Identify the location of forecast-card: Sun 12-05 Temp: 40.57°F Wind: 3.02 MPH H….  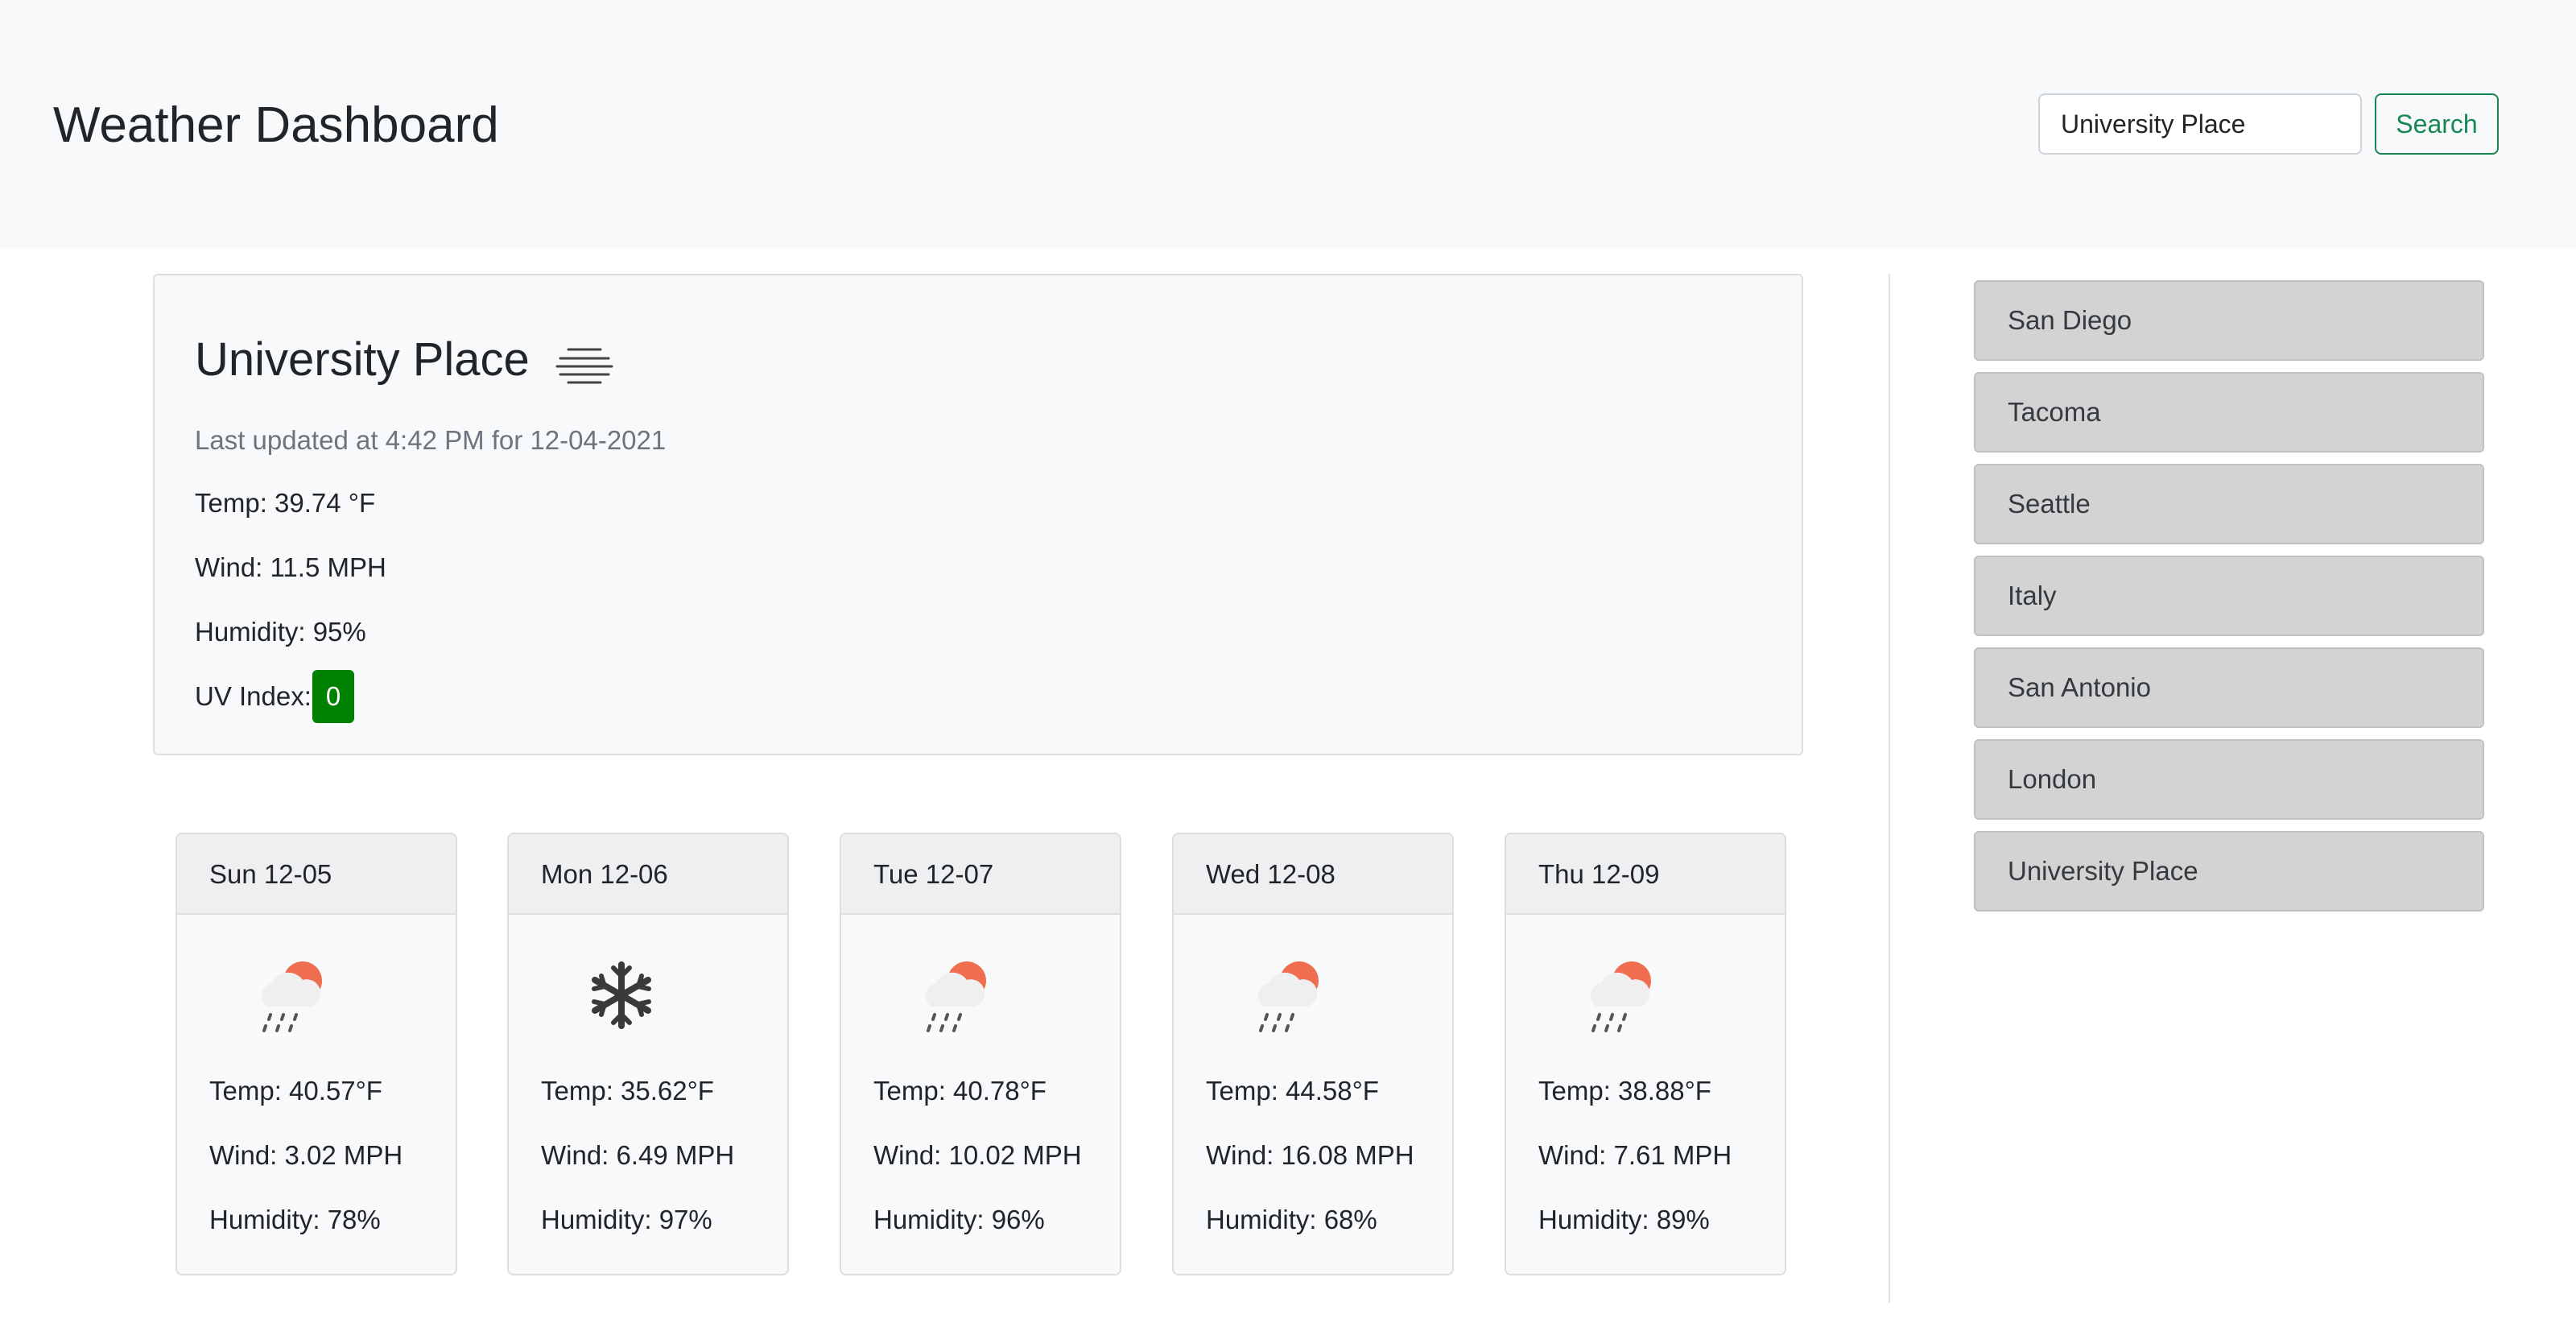
(316, 1054).